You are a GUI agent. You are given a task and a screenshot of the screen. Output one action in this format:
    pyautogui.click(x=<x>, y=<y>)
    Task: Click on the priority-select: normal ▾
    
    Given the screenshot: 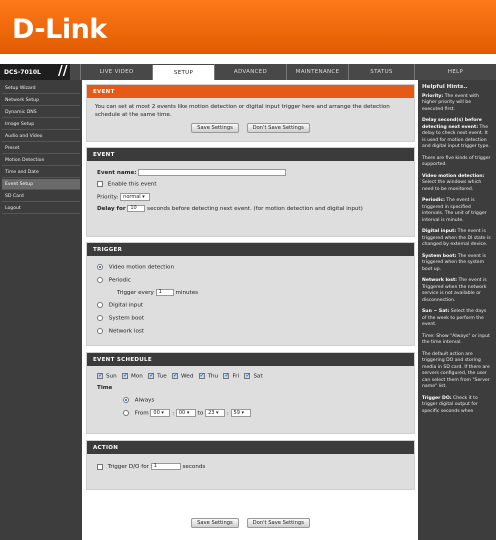 What is the action you would take?
    pyautogui.click(x=135, y=197)
    